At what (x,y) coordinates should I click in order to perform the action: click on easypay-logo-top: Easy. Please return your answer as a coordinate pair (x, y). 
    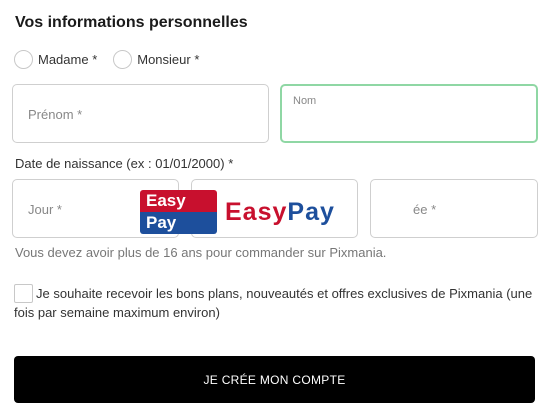
    Looking at the image, I should click on (178, 201).